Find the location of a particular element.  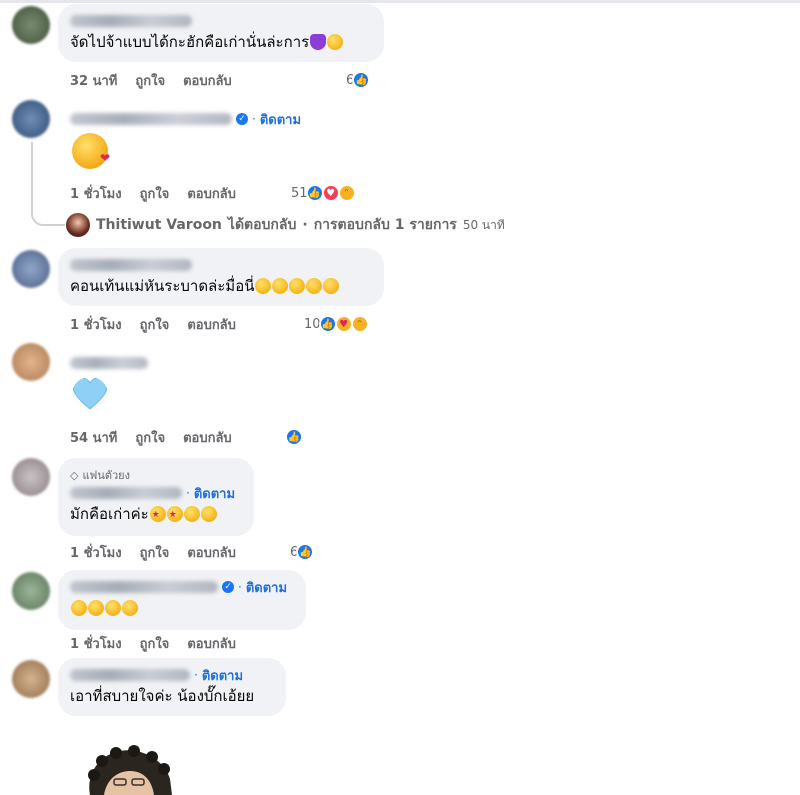

top-fan-badge: ◇ แฟนตัวยง is located at coordinates (156, 475).